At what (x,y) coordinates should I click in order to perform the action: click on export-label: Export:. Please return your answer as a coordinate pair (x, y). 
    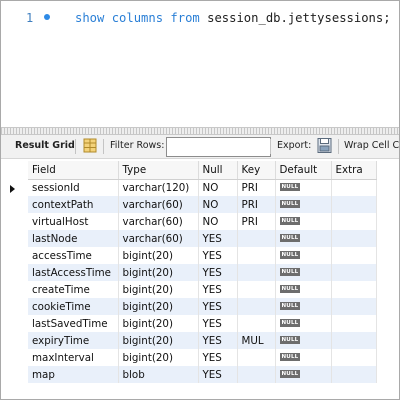
    Looking at the image, I should click on (294, 145).